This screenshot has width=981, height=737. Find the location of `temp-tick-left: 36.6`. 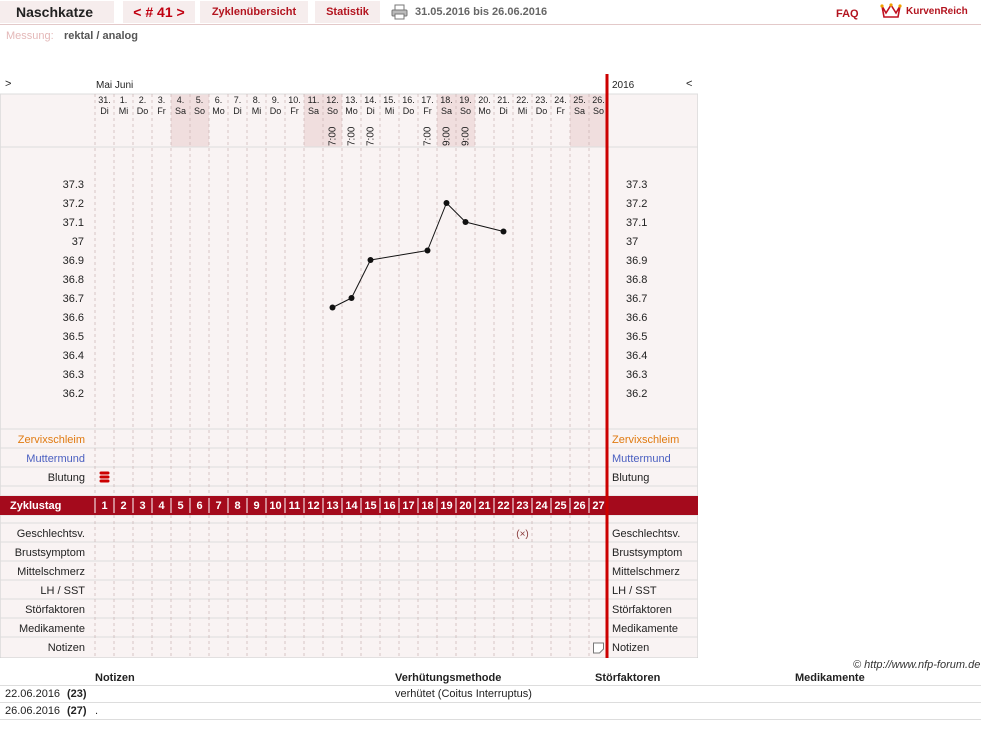

temp-tick-left: 36.6 is located at coordinates (73, 318).